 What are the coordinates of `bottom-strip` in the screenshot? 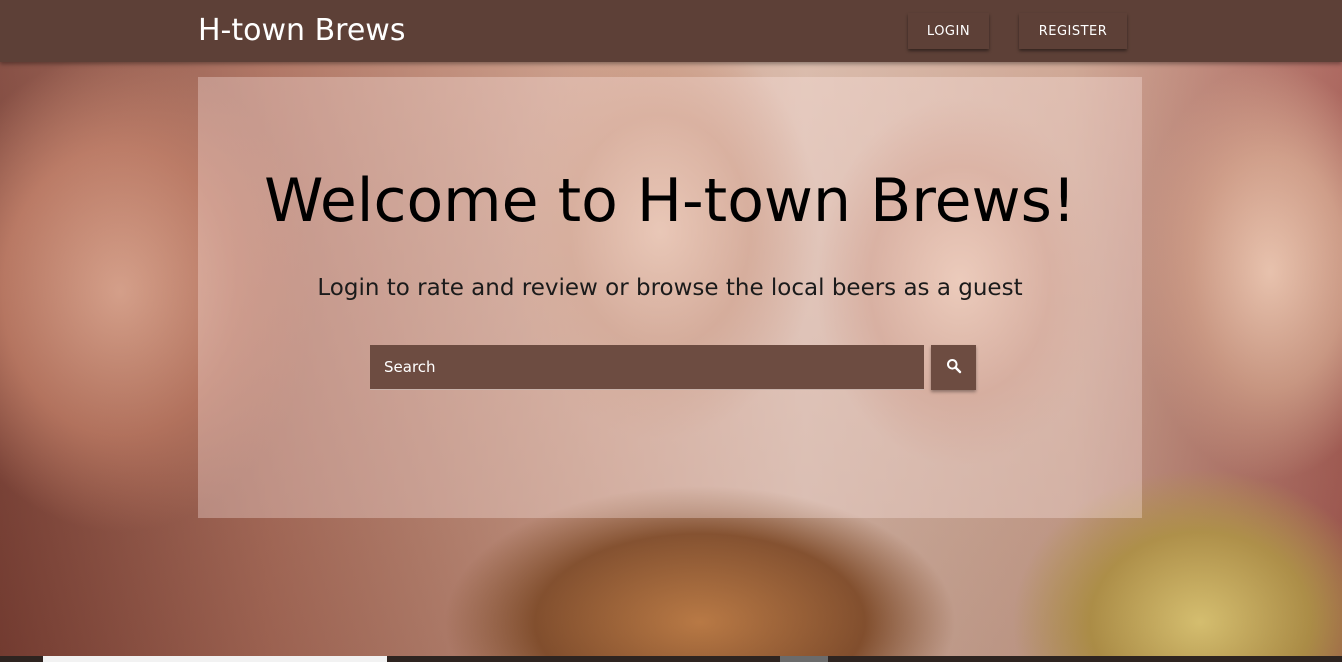 It's located at (671, 659).